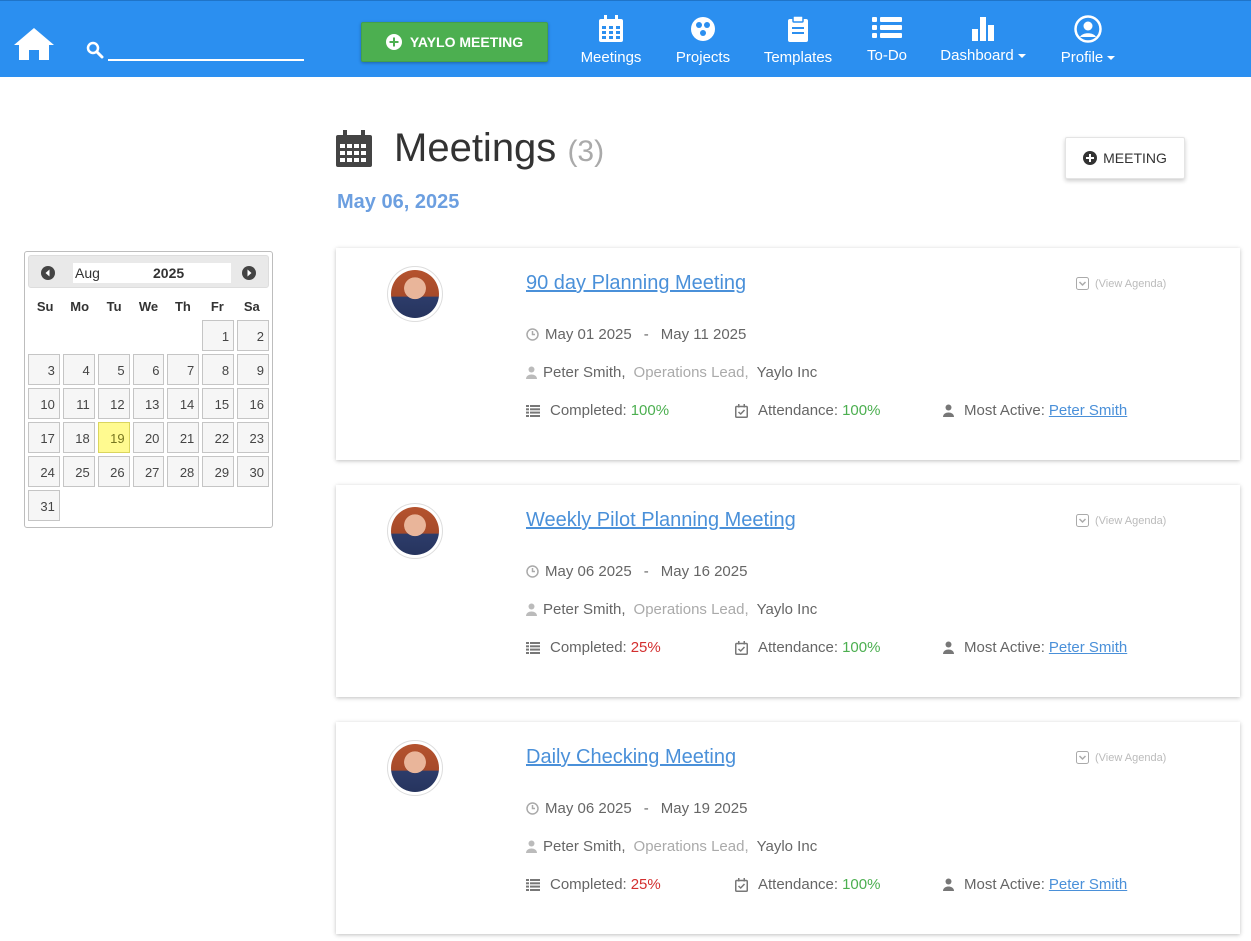 The height and width of the screenshot is (941, 1251). Describe the element at coordinates (78, 403) in the screenshot. I see `calendar-day: 11` at that location.